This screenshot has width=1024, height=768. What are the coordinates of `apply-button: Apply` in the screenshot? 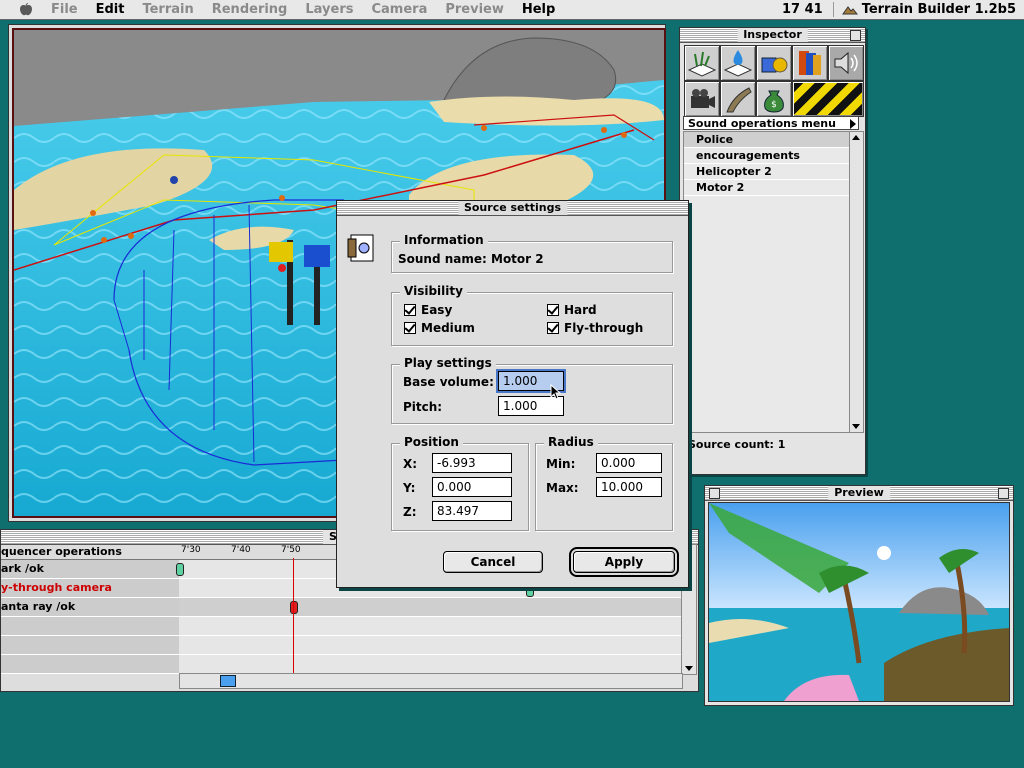 It's located at (624, 562).